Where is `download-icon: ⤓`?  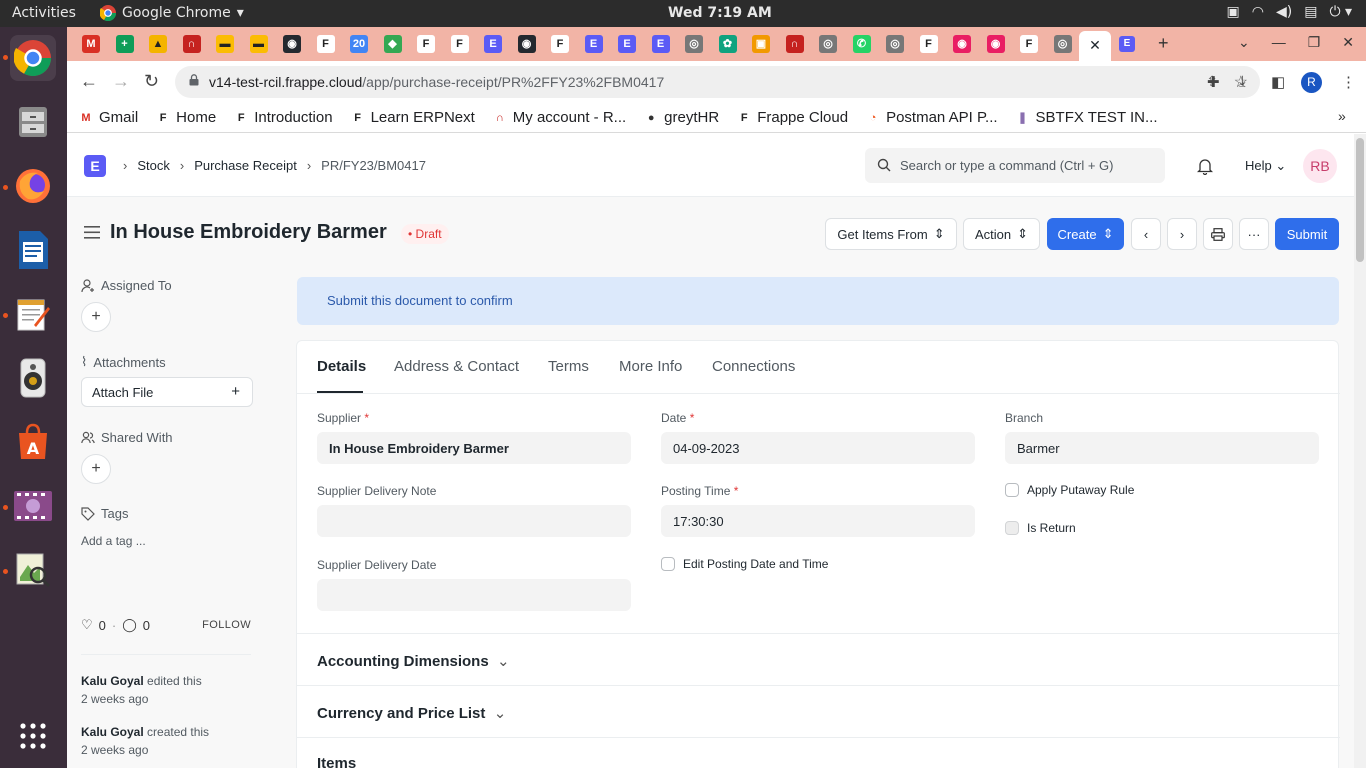 download-icon: ⤓ is located at coordinates (1242, 81).